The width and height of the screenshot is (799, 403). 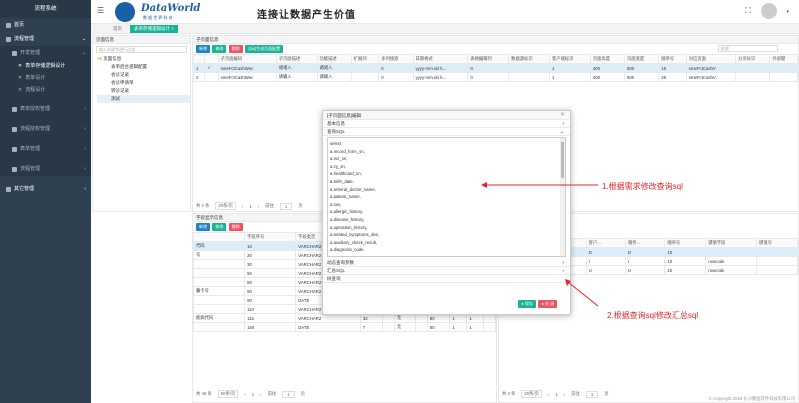 What do you see at coordinates (540, 244) in the screenshot?
I see `annotation-arrows` at bounding box center [540, 244].